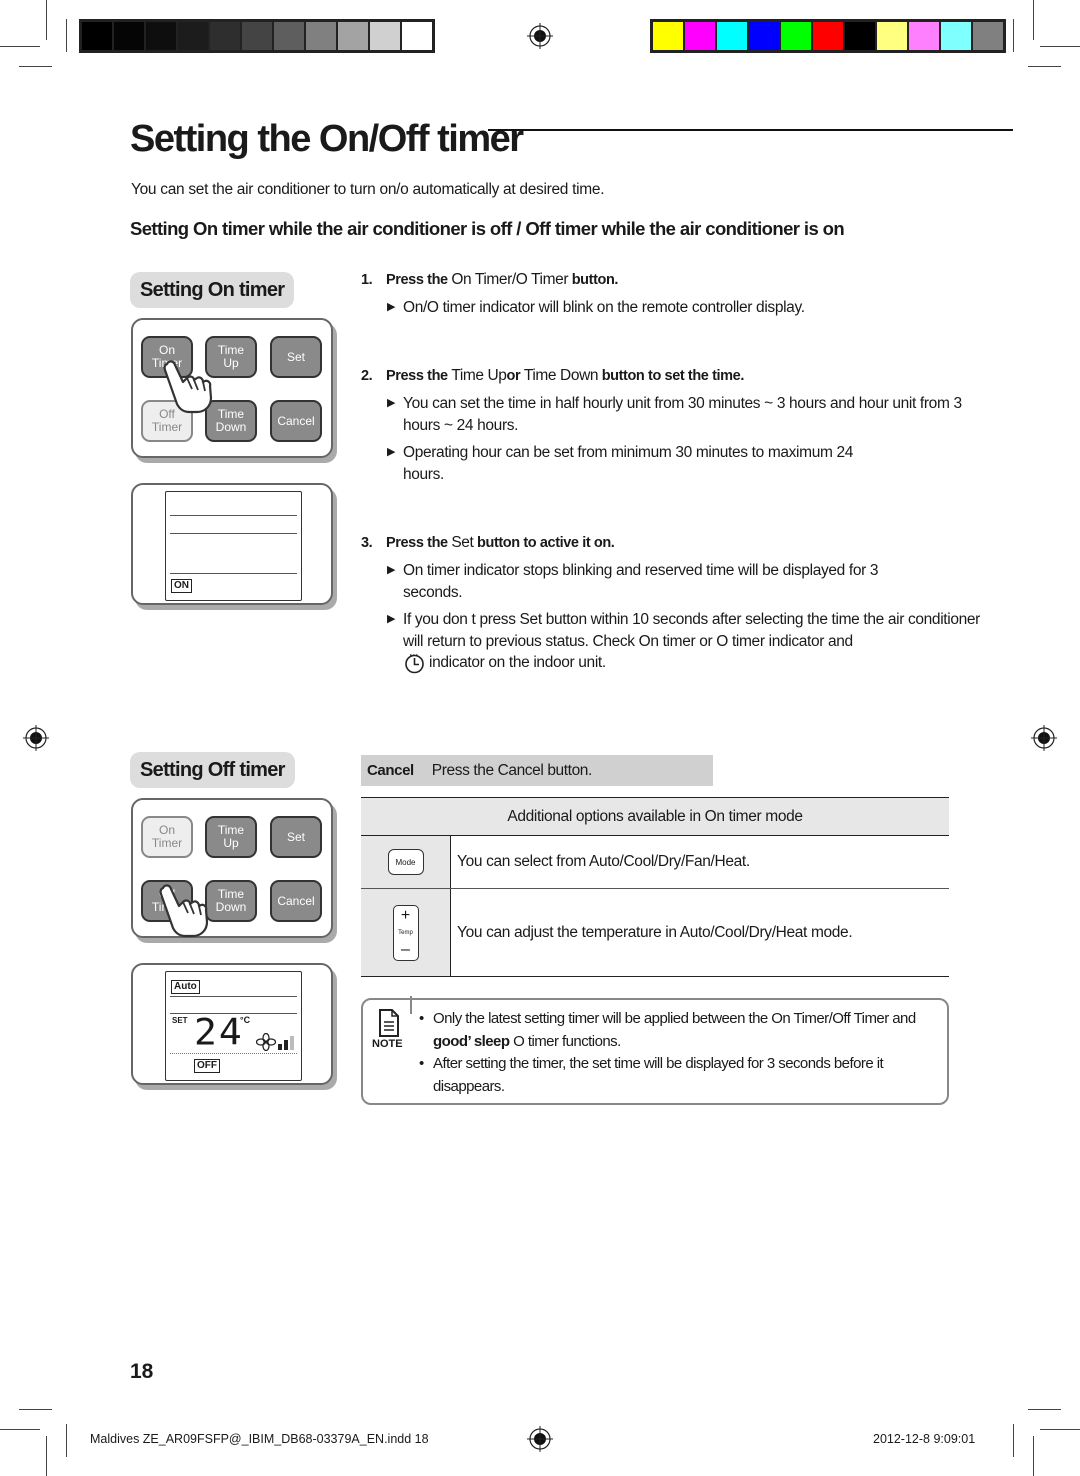  Describe the element at coordinates (687, 663) in the screenshot. I see `step-3-bullet-cont: indicator on the indoor unit.` at that location.